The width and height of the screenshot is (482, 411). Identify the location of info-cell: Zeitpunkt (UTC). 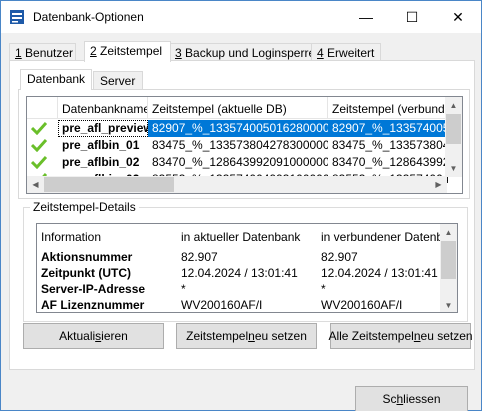
(86, 273).